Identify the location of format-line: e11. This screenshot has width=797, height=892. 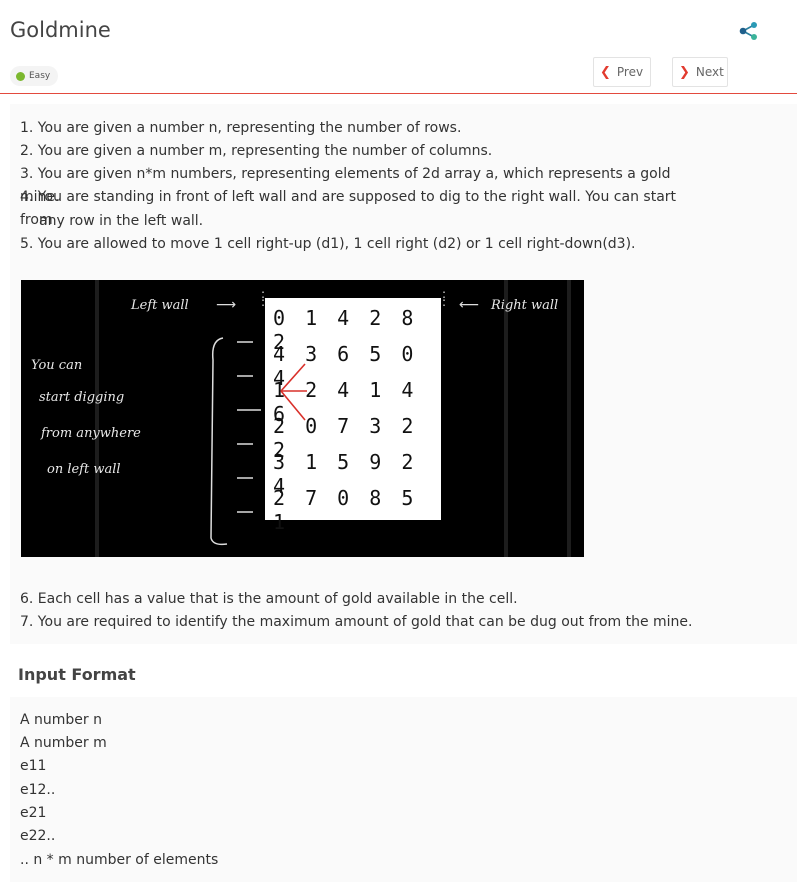
(33, 766).